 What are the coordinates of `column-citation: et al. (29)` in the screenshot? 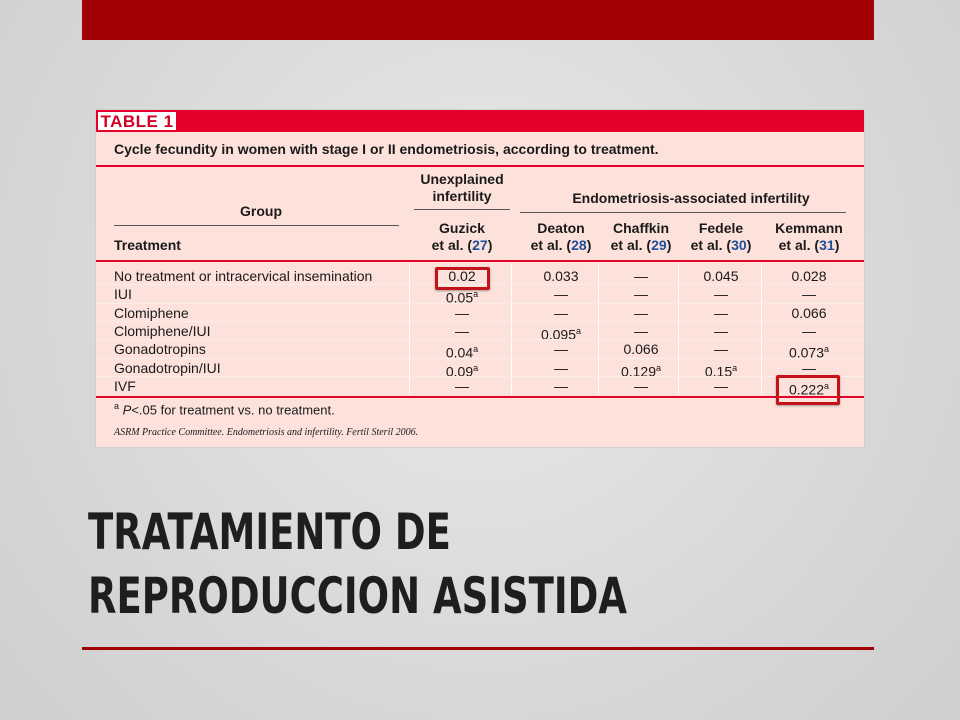 It's located at (641, 245).